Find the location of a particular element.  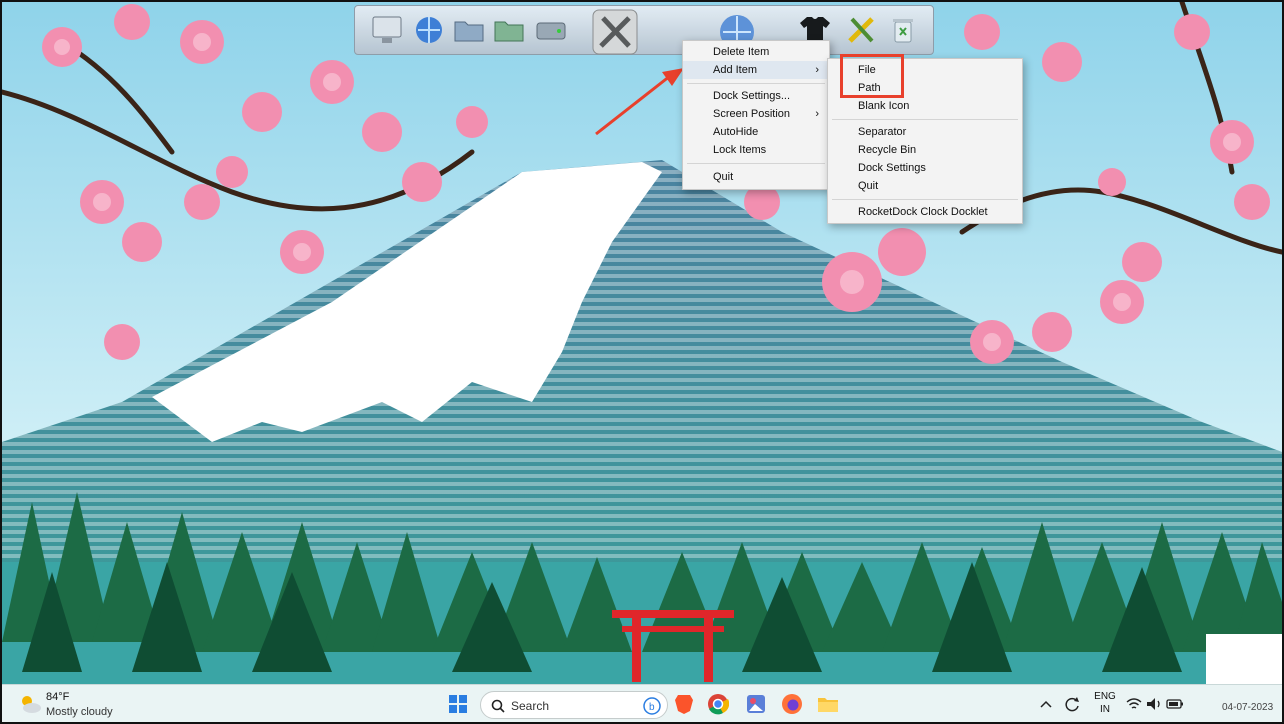

battery-icon is located at coordinates (1175, 704).